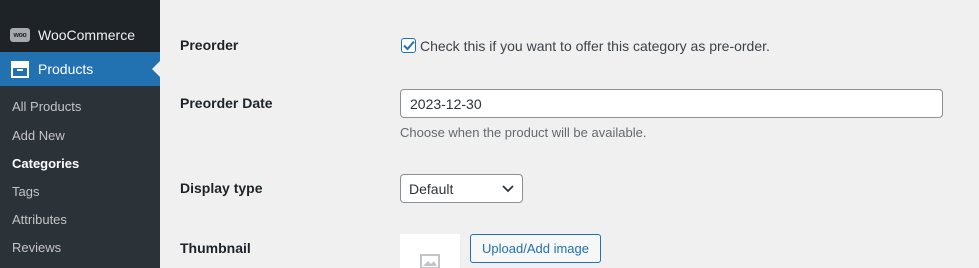  Describe the element at coordinates (45, 164) in the screenshot. I see `submenu-categories: Categories` at that location.